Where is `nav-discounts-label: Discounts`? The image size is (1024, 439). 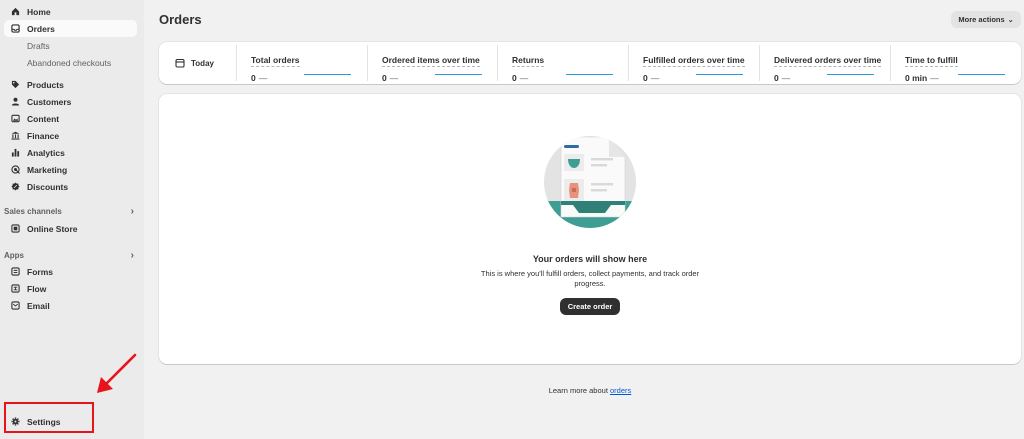
nav-discounts-label: Discounts is located at coordinates (48, 186).